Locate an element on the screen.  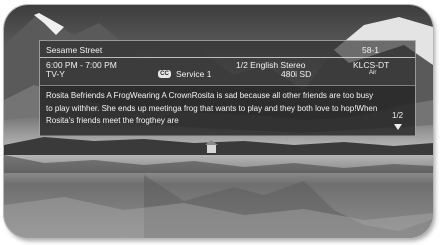
service-label: Service 1 is located at coordinates (194, 74).